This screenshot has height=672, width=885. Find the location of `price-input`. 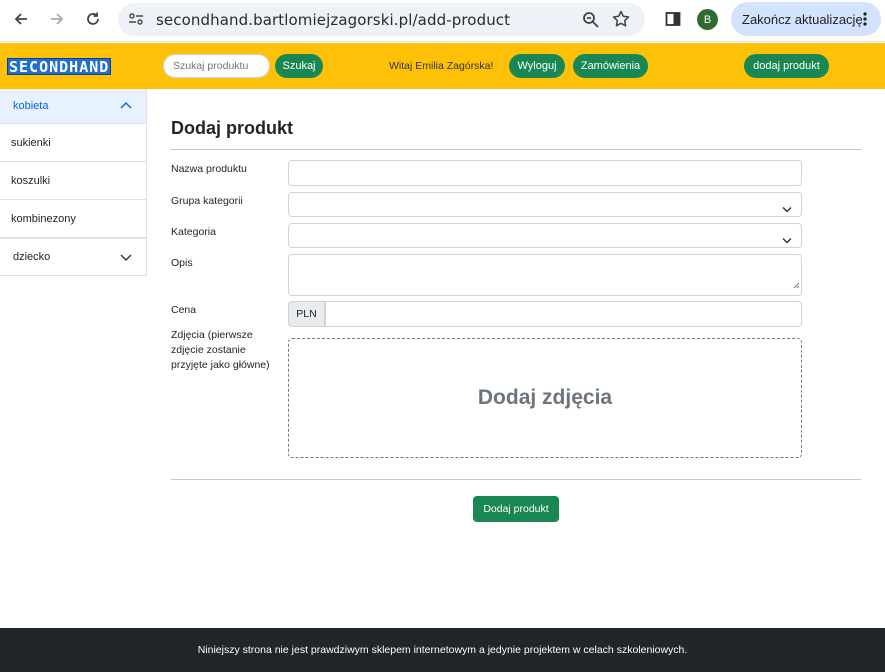

price-input is located at coordinates (563, 314).